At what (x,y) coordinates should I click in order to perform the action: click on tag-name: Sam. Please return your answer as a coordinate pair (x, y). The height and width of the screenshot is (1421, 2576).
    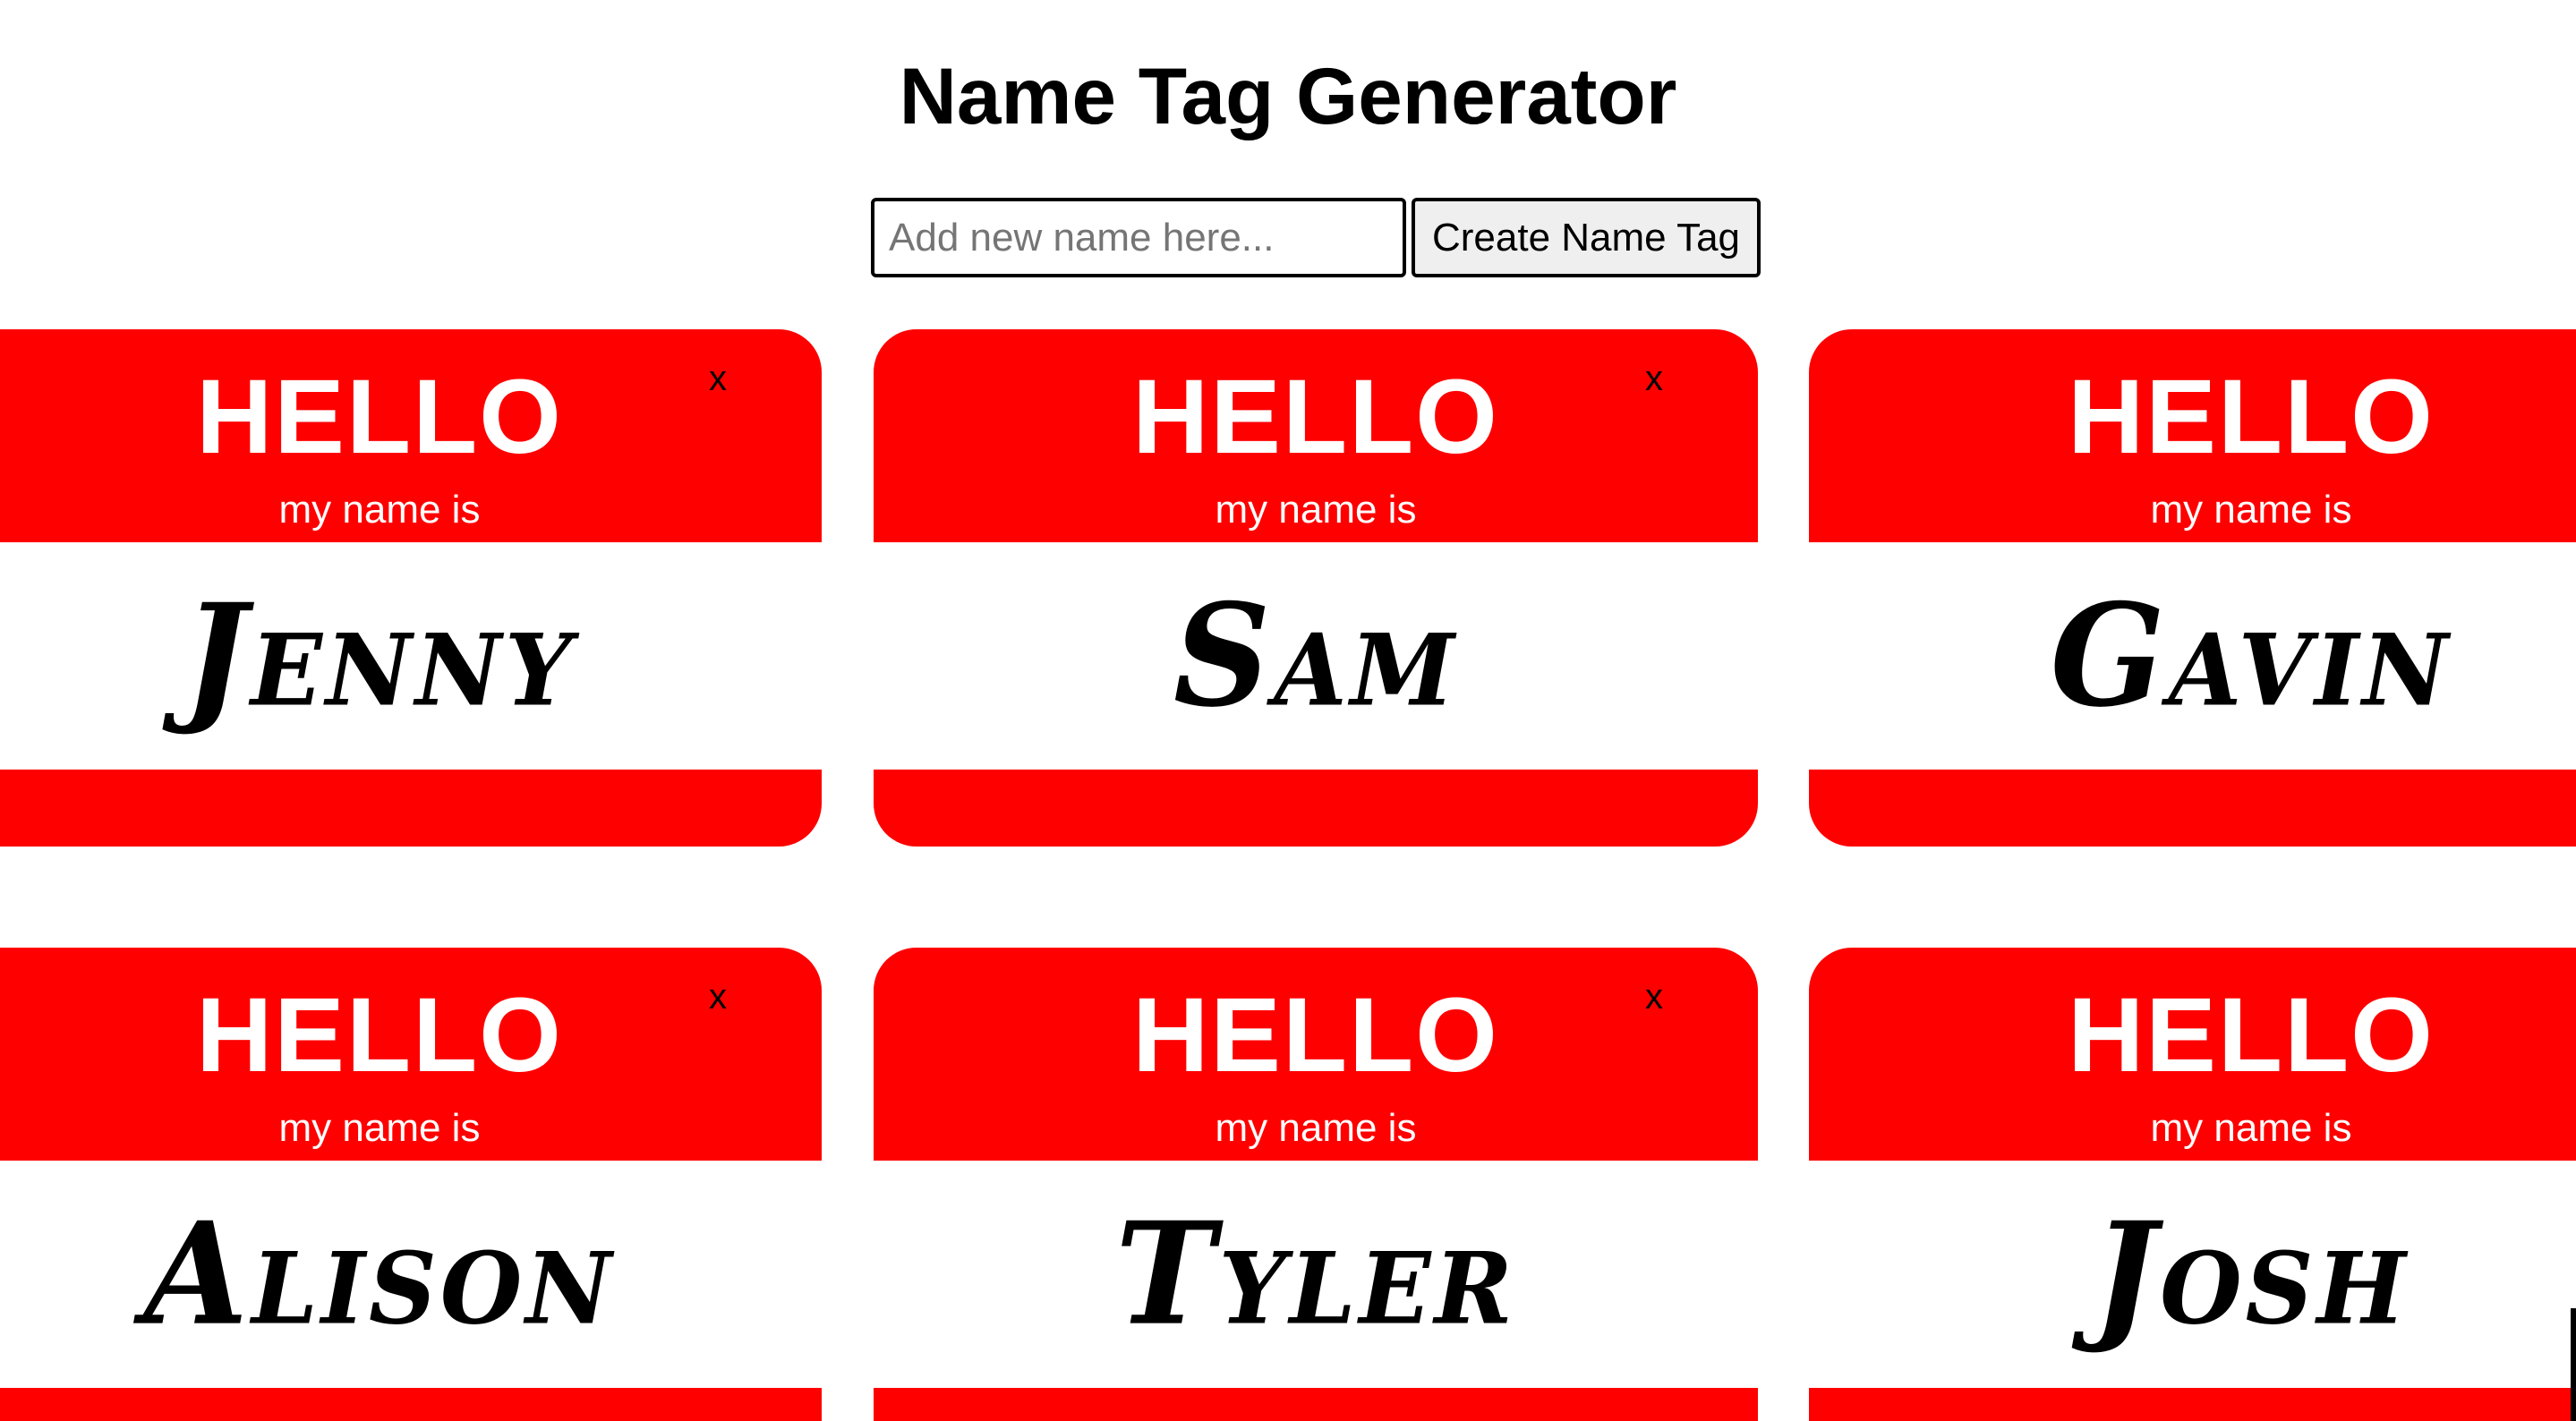
    Looking at the image, I should click on (1316, 656).